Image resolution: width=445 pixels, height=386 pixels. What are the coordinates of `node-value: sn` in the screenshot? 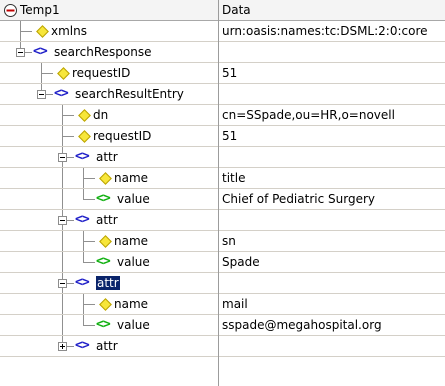 It's located at (229, 241).